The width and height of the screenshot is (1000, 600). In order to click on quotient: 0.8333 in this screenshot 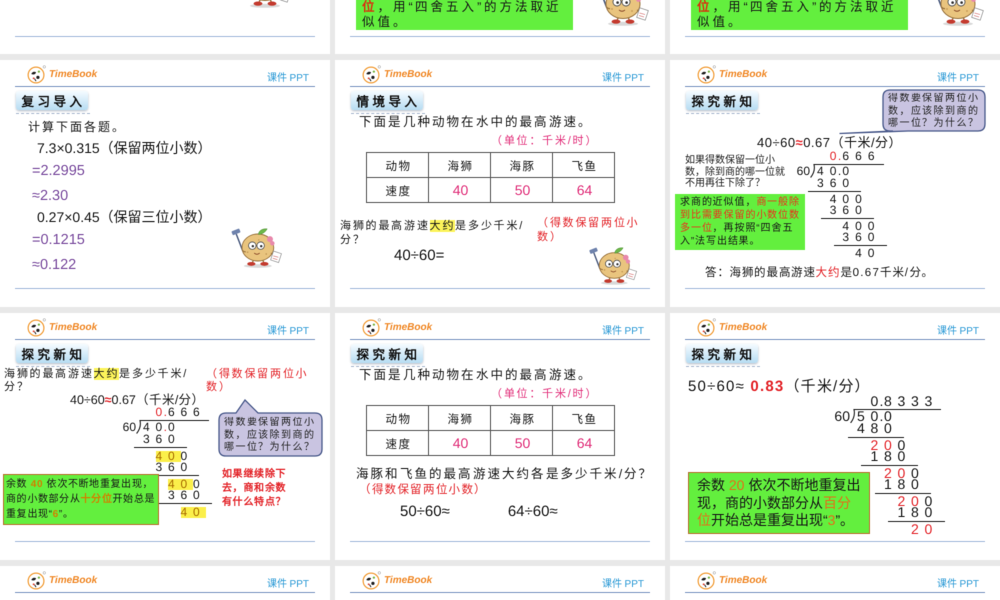, I will do `click(904, 402)`.